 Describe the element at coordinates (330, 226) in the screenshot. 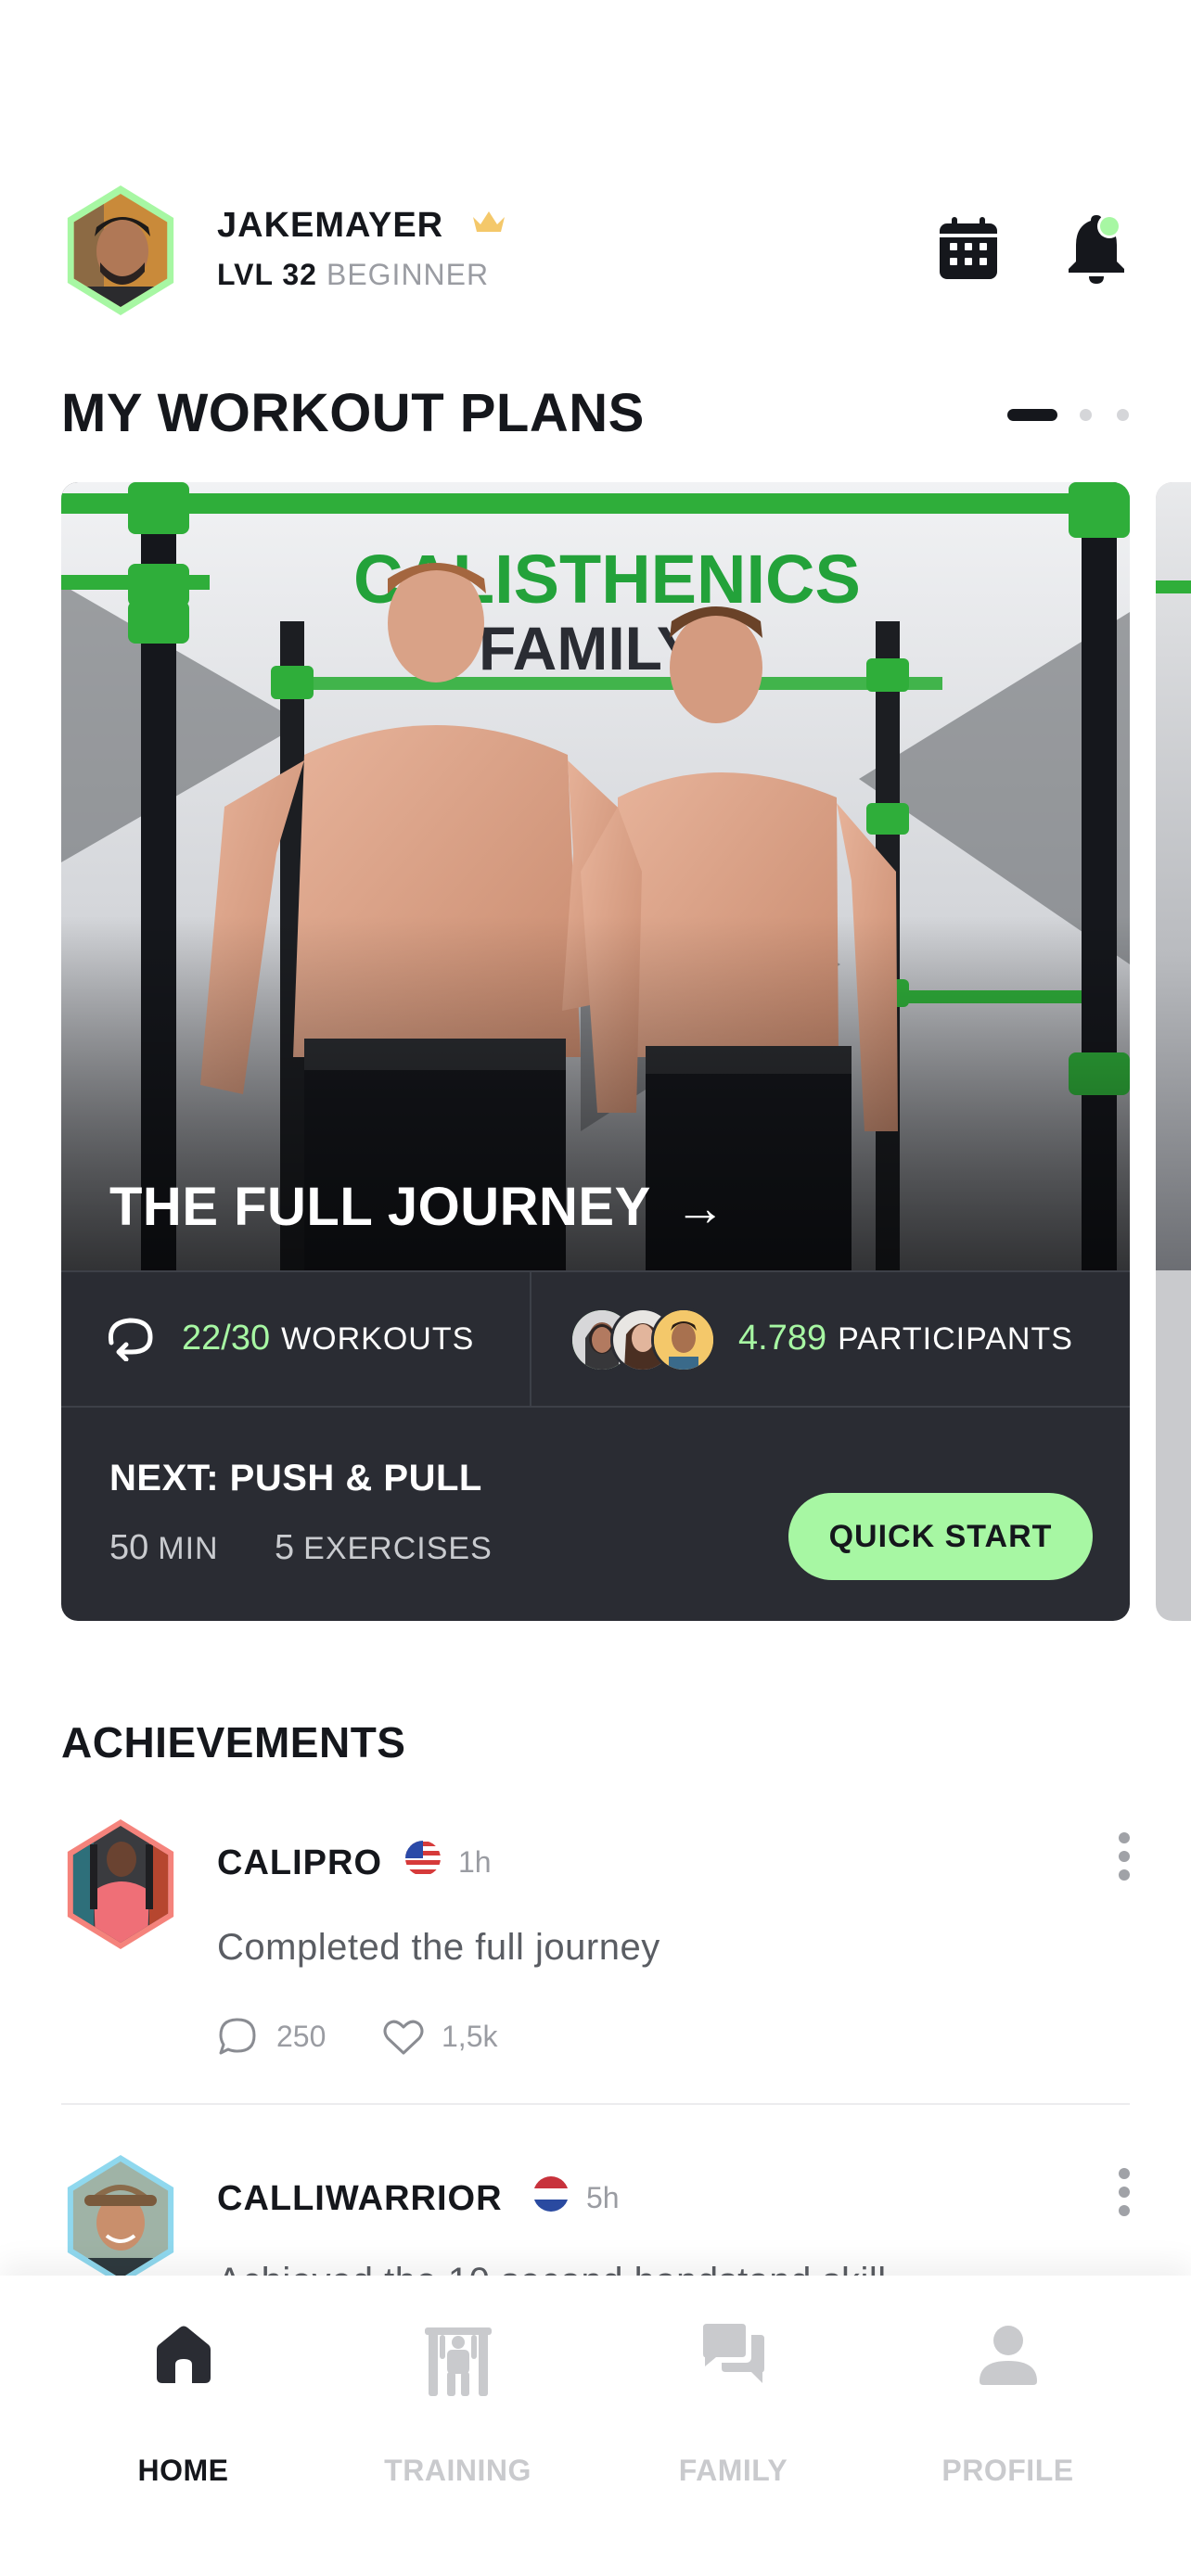

I see `username: JAKEMAYER` at that location.